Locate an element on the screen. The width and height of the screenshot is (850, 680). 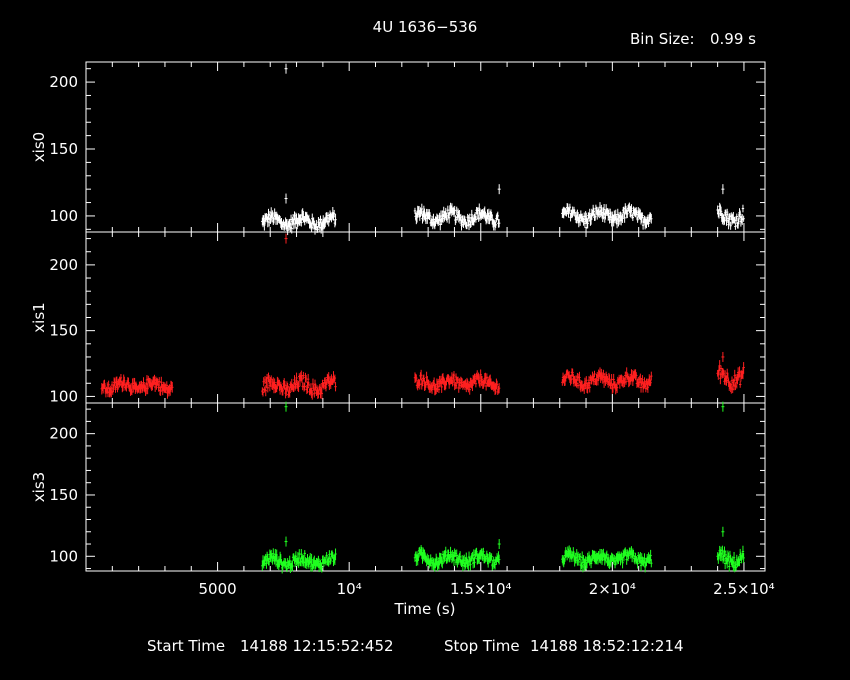
x-tick-label: 5000 is located at coordinates (217, 589).